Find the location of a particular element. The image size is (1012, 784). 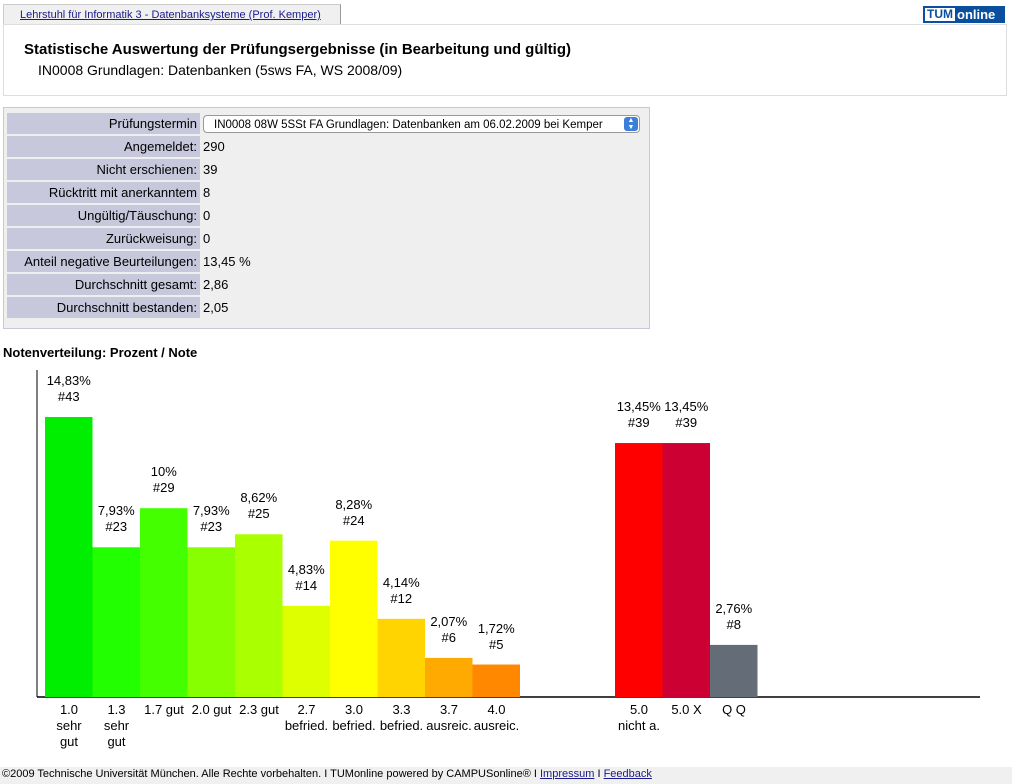

percent-label: 4,83% is located at coordinates (306, 569).